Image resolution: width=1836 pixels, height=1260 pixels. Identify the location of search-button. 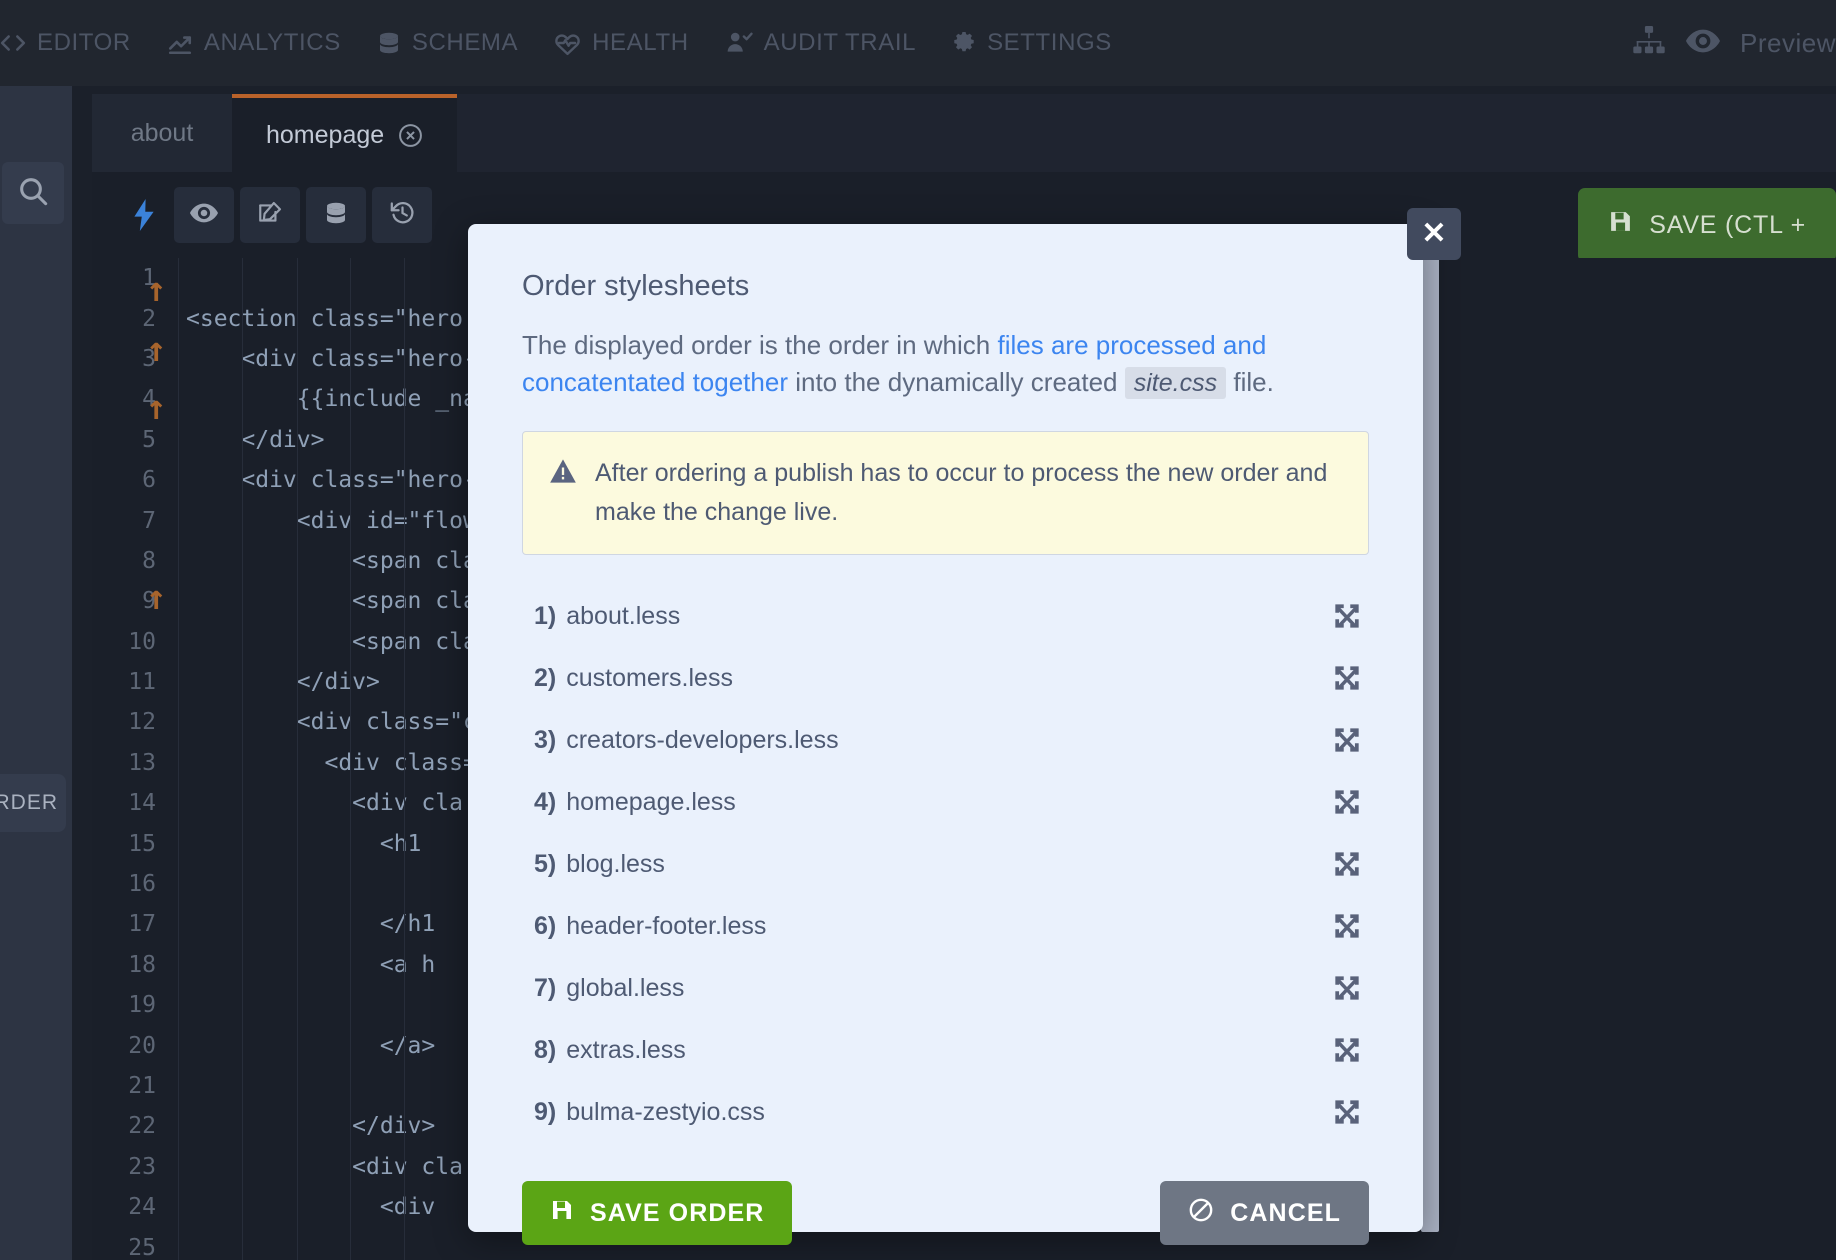
(33, 193).